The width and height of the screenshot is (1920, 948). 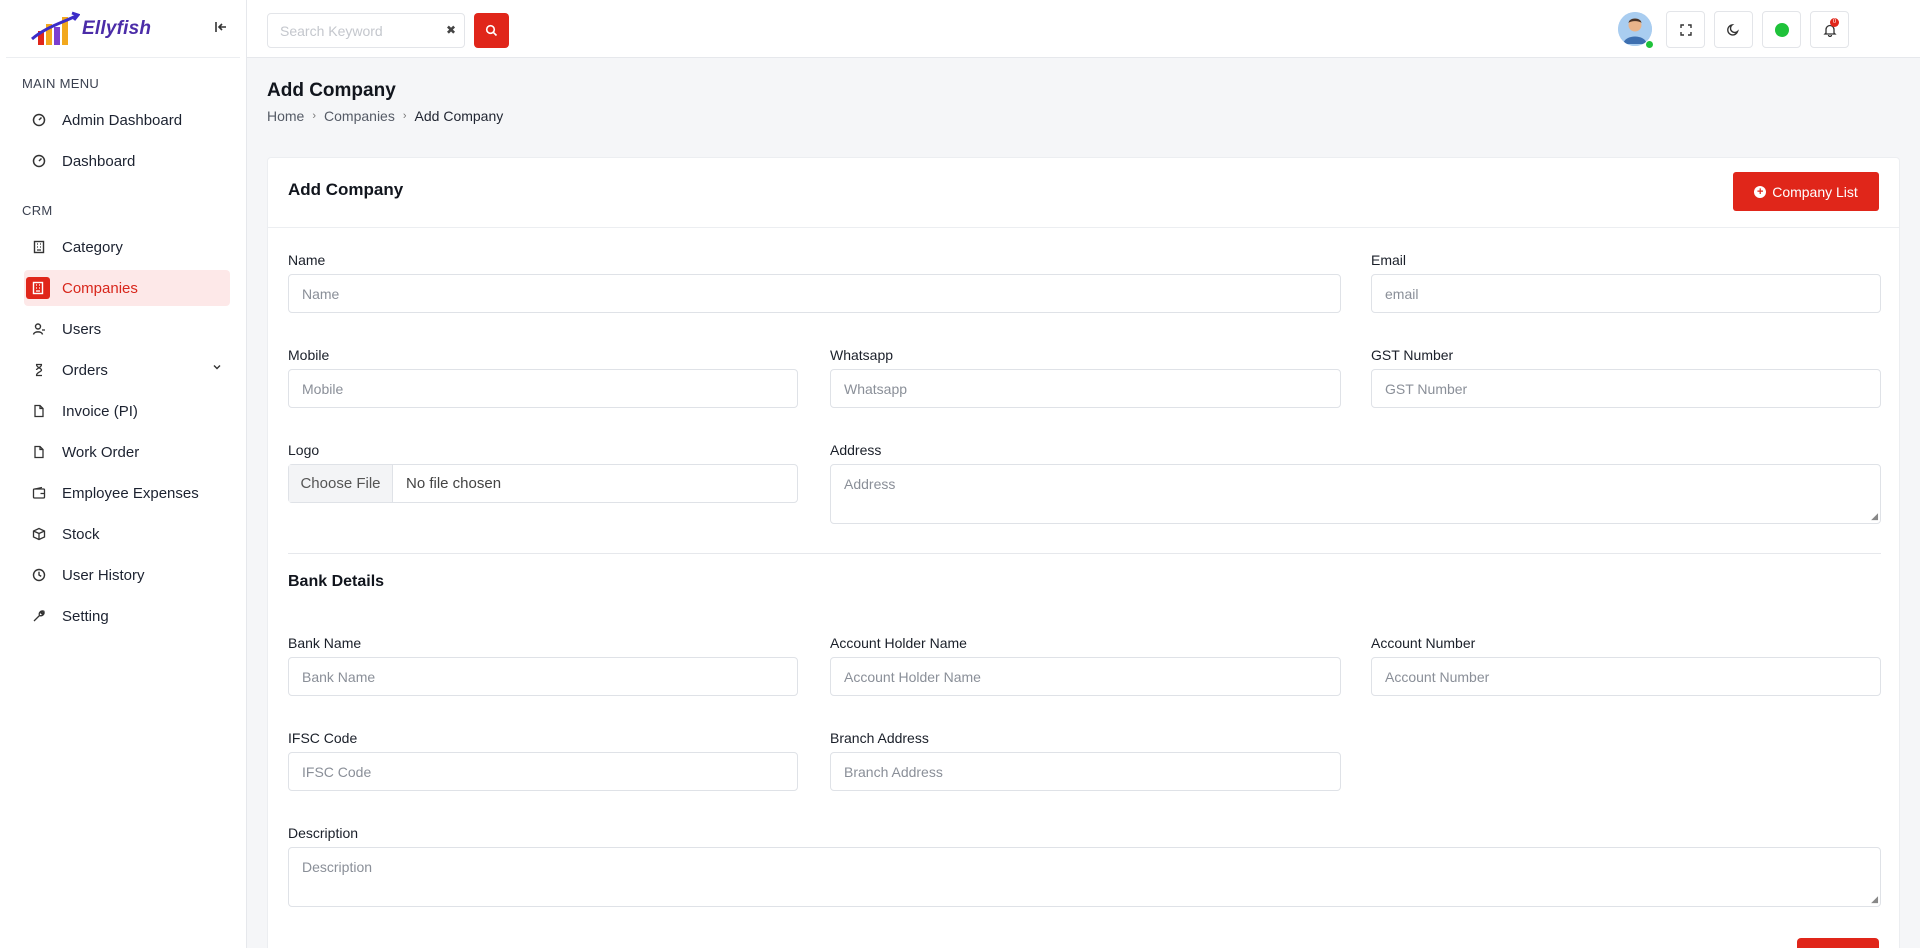 What do you see at coordinates (898, 643) in the screenshot?
I see `holder-name-label: Account Holder Name` at bounding box center [898, 643].